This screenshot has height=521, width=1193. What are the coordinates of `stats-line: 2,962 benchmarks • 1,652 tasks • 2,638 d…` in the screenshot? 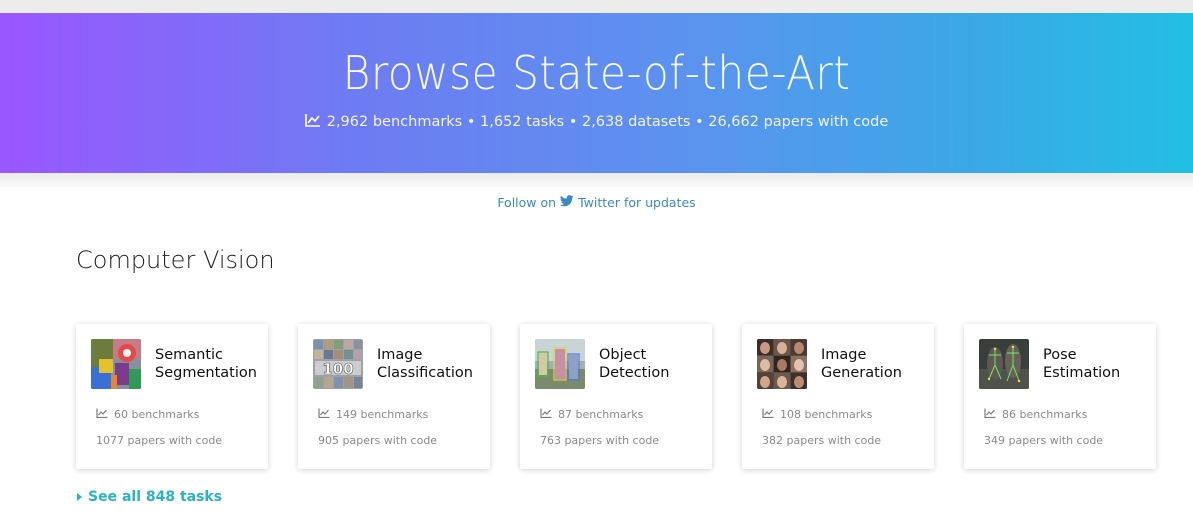 It's located at (596, 122).